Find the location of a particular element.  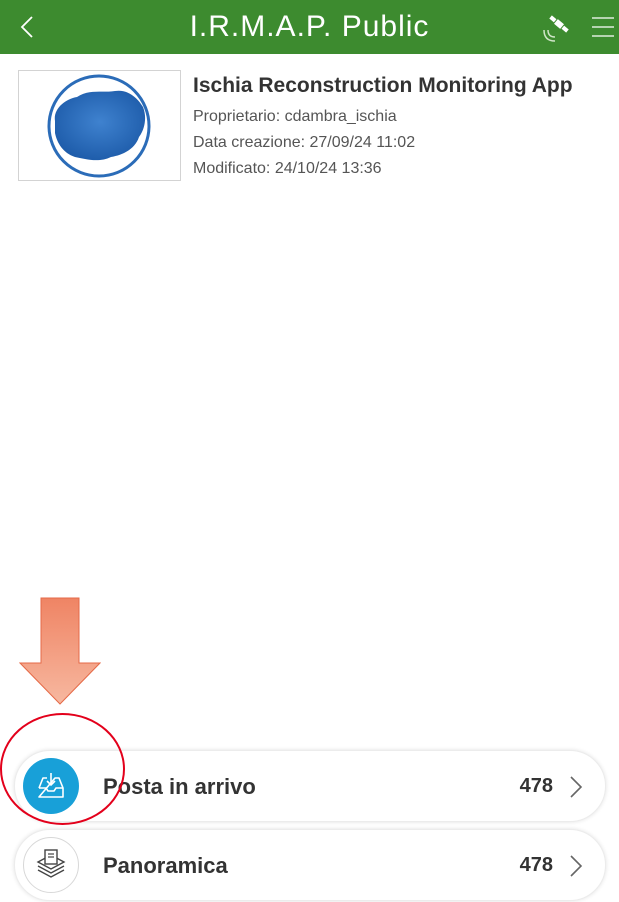

list-item-inbox: Posta in arrivo 478 is located at coordinates (310, 786).